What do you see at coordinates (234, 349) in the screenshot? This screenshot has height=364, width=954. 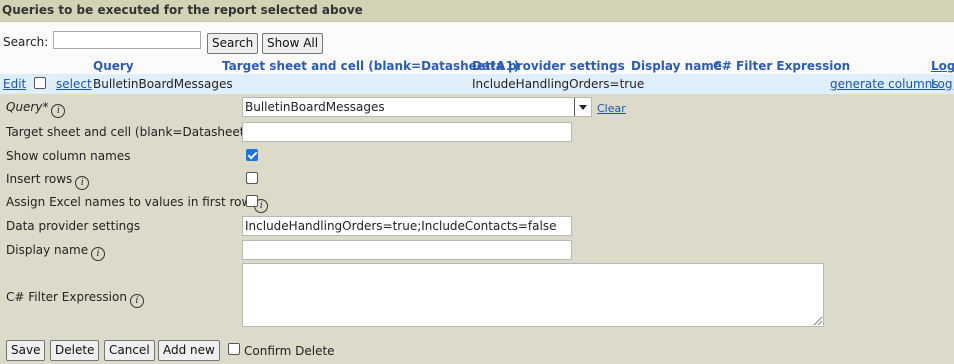 I see `confirm-delete-checkbox` at bounding box center [234, 349].